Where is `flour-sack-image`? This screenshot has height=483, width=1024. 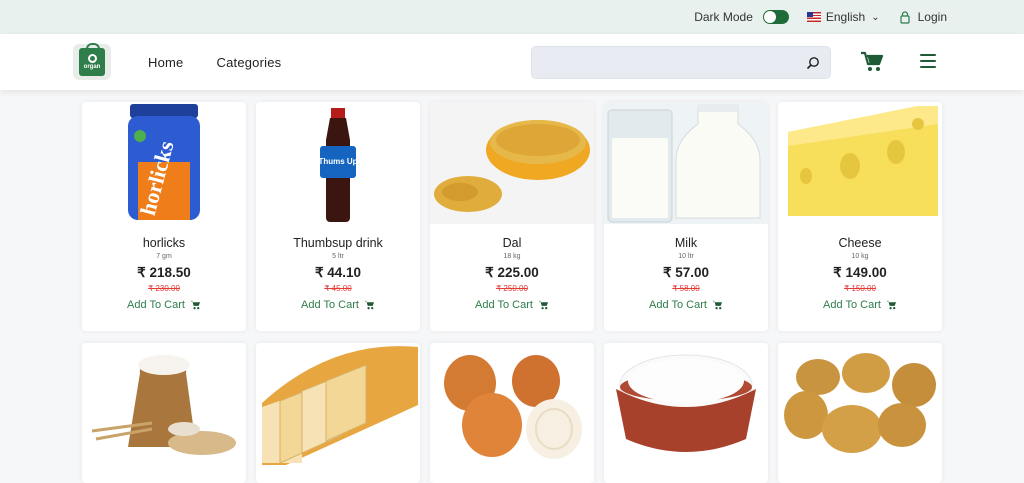
flour-sack-image is located at coordinates (164, 404).